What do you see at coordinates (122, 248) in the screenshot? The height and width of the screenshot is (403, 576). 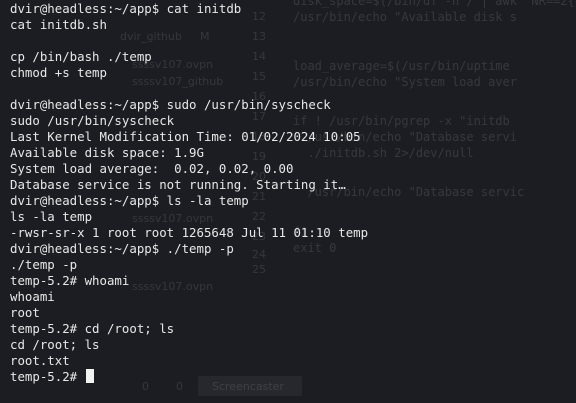 I see `terminal-line: dvir@headless:~/app$ ./temp -p` at bounding box center [122, 248].